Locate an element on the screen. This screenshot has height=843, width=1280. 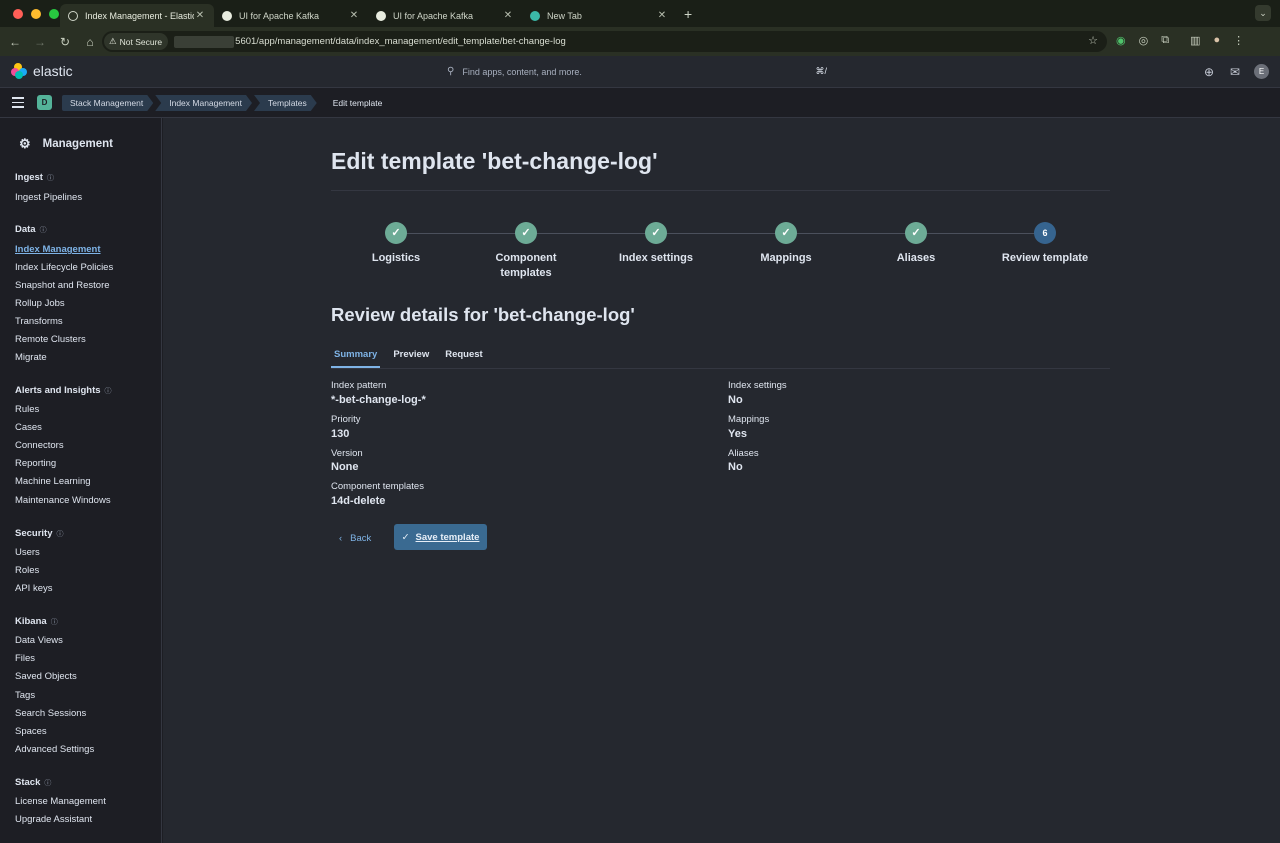
version-label: Version is located at coordinates (347, 453).